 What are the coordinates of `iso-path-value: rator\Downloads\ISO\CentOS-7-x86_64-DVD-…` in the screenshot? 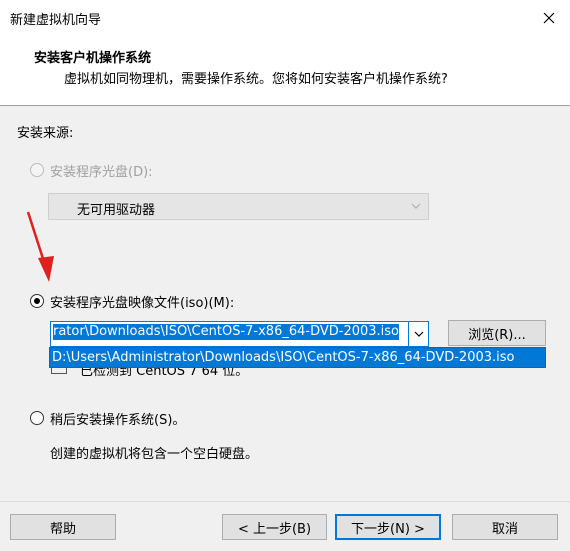 It's located at (226, 332).